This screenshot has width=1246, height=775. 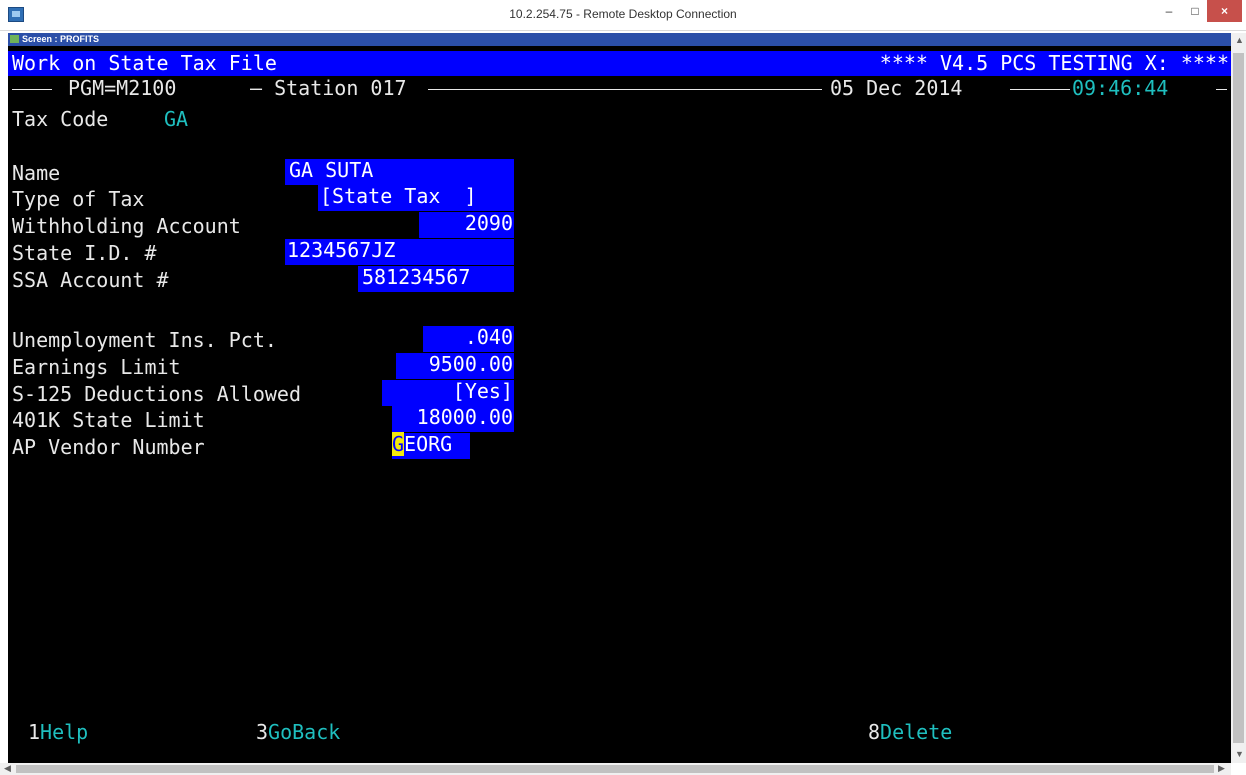 What do you see at coordinates (1221, 768) in the screenshot?
I see `scroll-right-icon: ▶` at bounding box center [1221, 768].